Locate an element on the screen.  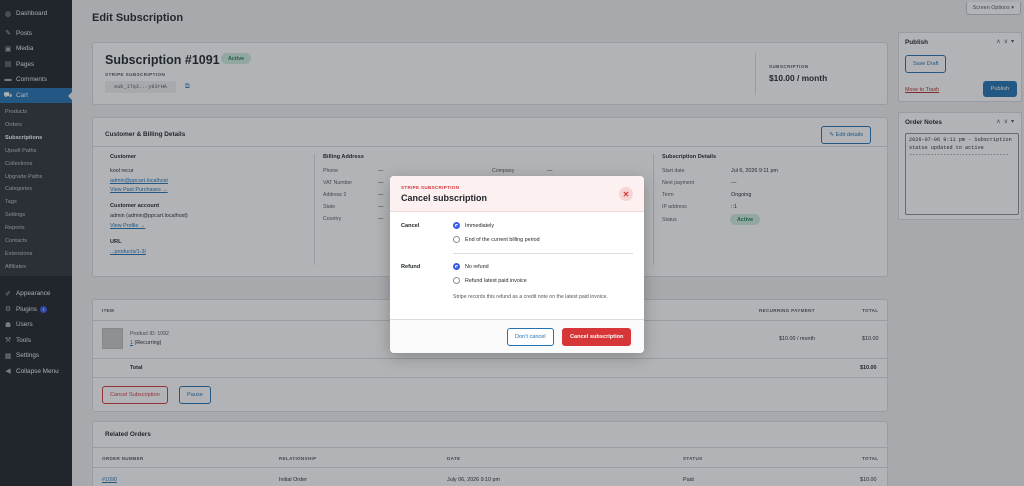
dont-cancel-button: Don't cancel is located at coordinates (530, 337).